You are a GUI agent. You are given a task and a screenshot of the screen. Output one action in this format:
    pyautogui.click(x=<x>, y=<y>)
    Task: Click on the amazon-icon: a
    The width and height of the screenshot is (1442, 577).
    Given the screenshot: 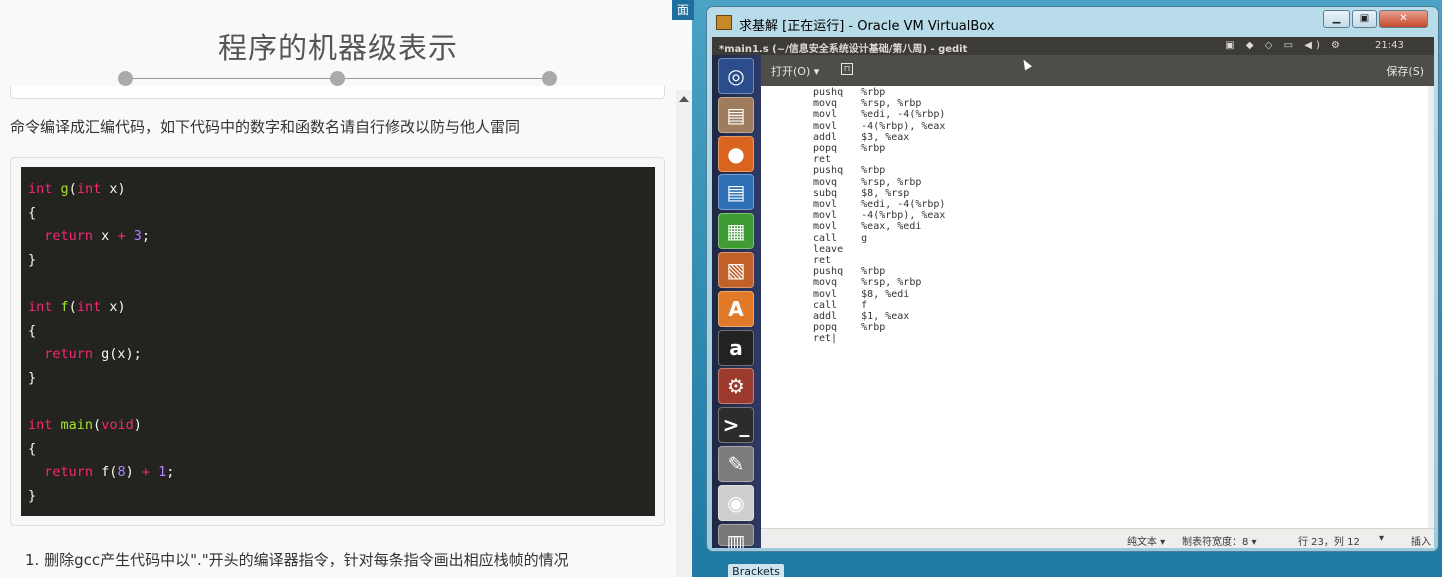 What is the action you would take?
    pyautogui.click(x=736, y=347)
    